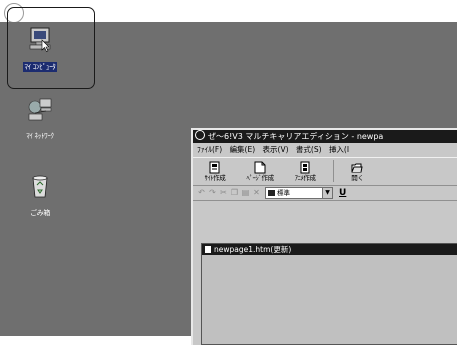  I want to click on format-toolbar: ↶ ↷ ✂ ❐ ▤ ✕ 標準 ▼ U, so click(325, 193).